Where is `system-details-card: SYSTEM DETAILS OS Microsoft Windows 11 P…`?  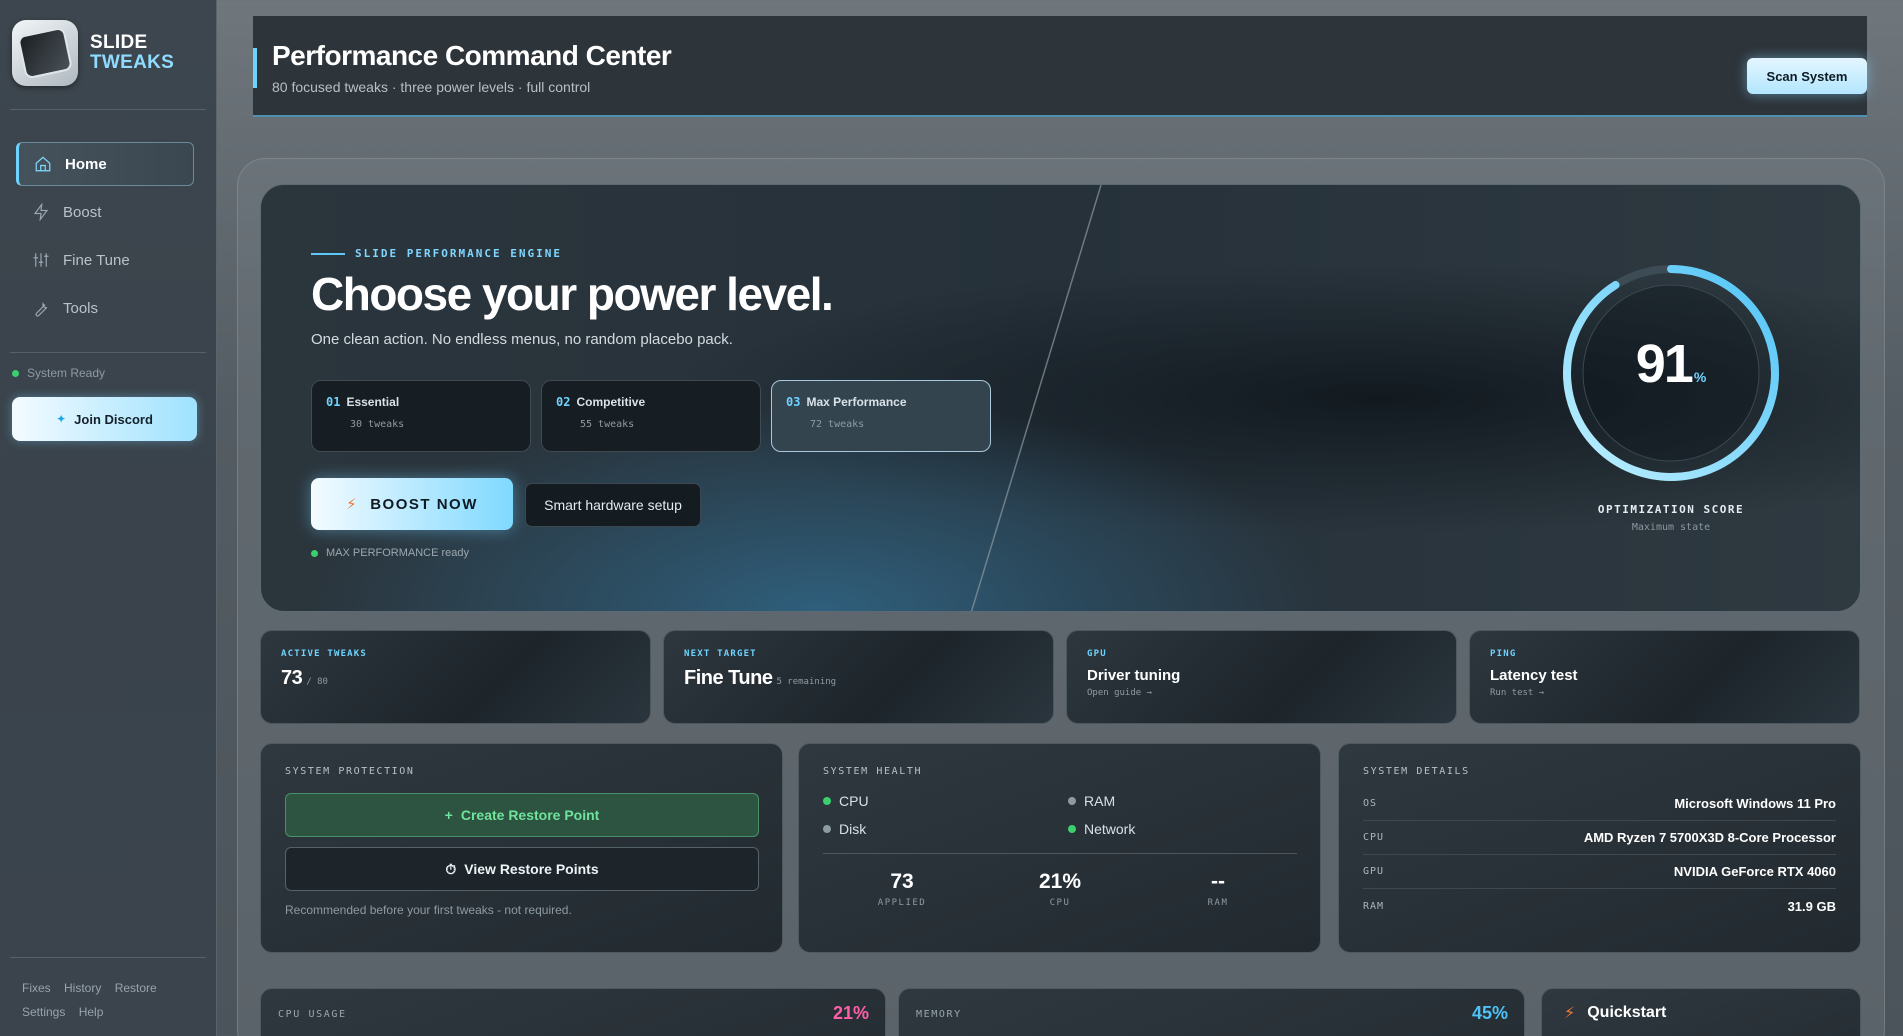
system-details-card: SYSTEM DETAILS OS Microsoft Windows 11 P… is located at coordinates (1599, 848).